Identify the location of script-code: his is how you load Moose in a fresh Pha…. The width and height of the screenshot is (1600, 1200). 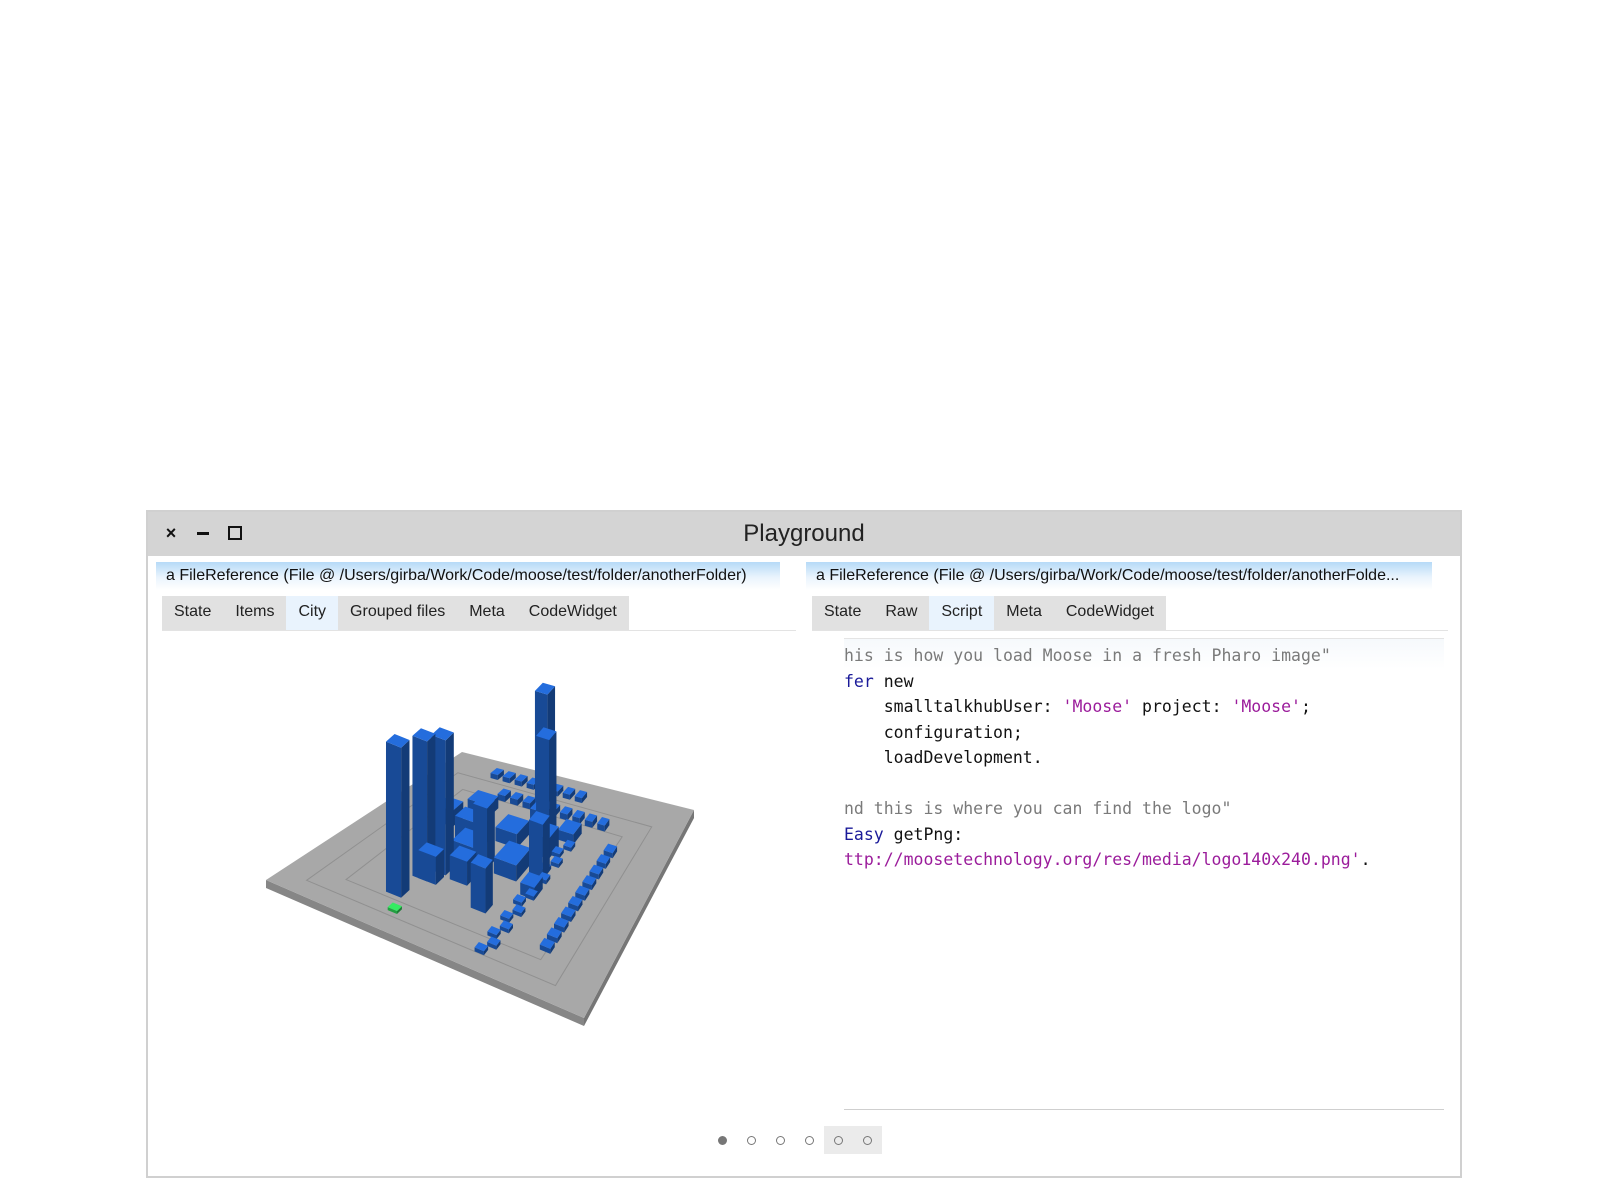
(1144, 756).